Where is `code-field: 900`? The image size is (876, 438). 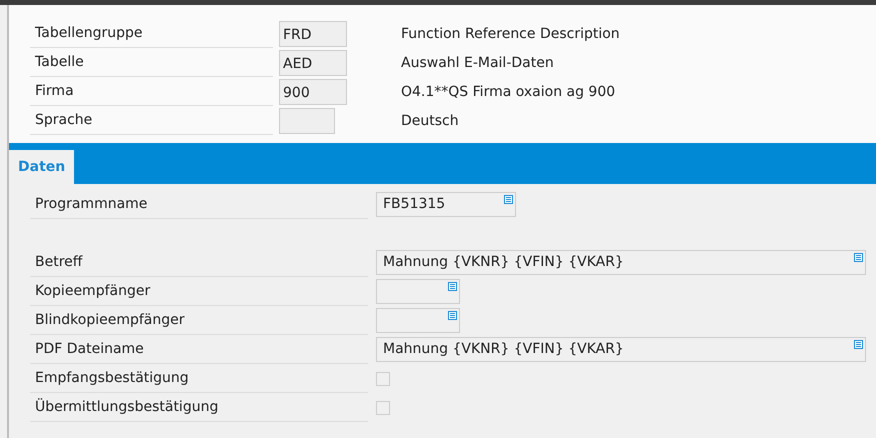 code-field: 900 is located at coordinates (313, 91).